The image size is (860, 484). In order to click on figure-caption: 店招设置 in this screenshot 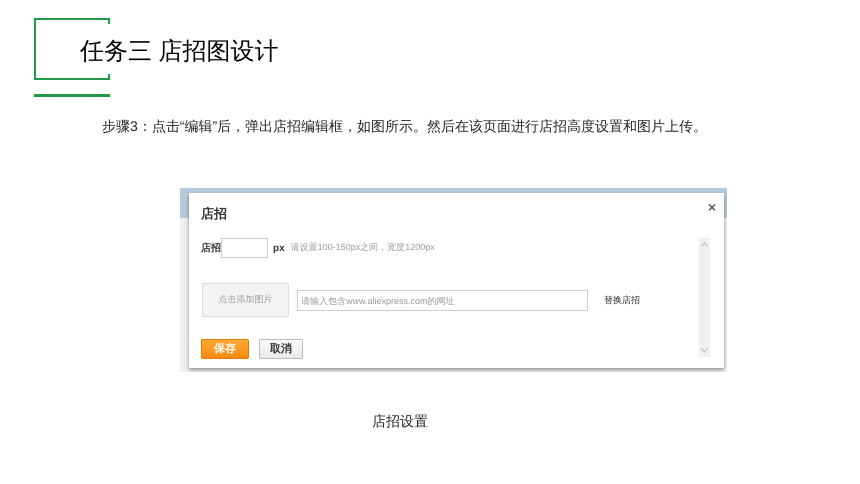, I will do `click(400, 421)`.